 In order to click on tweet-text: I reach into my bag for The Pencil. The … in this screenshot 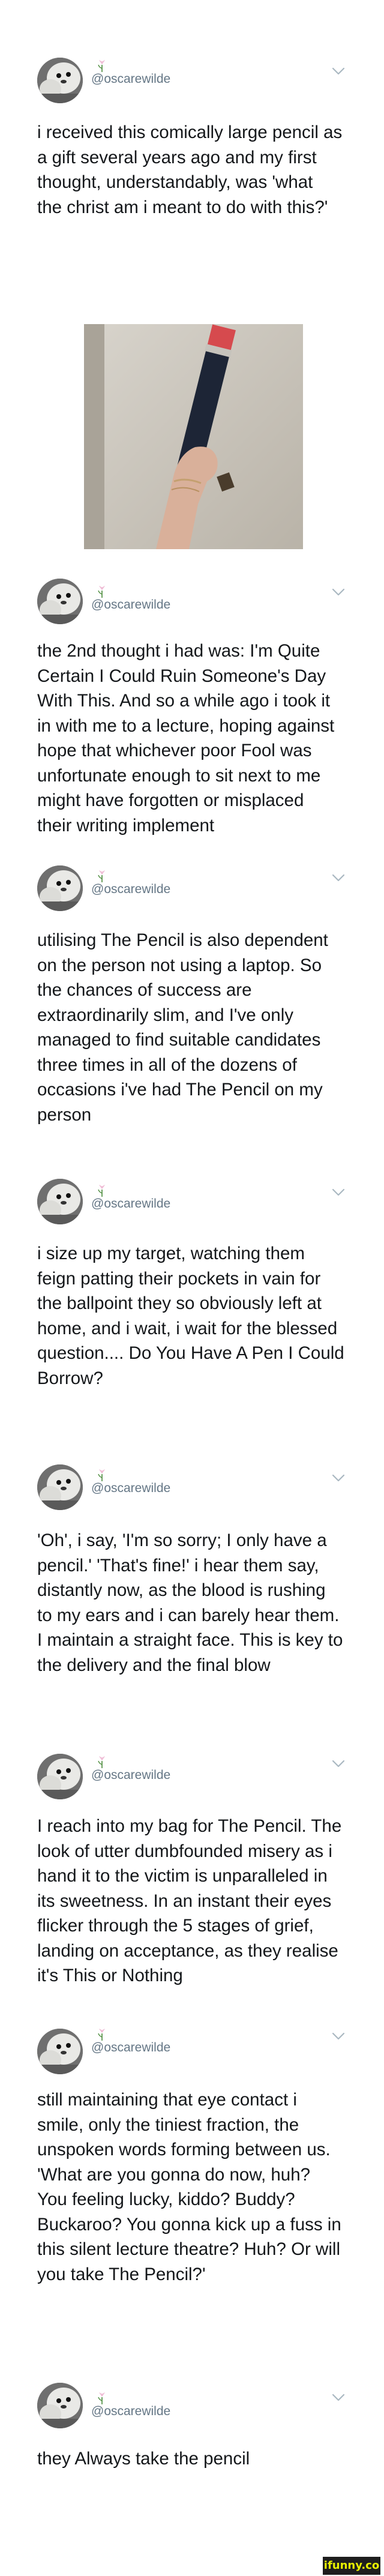, I will do `click(190, 1900)`.